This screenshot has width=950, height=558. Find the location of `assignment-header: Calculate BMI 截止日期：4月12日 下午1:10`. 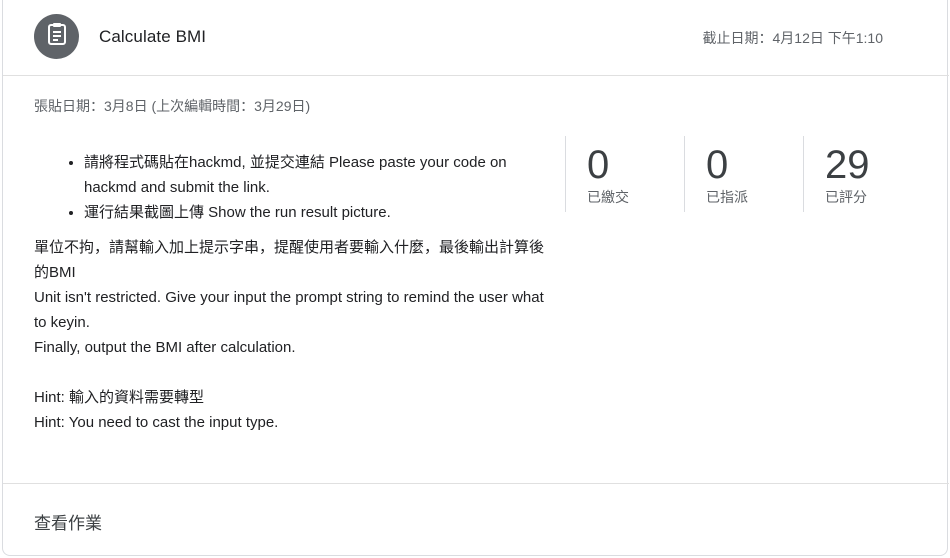

assignment-header: Calculate BMI 截止日期：4月12日 下午1:10 is located at coordinates (476, 38).